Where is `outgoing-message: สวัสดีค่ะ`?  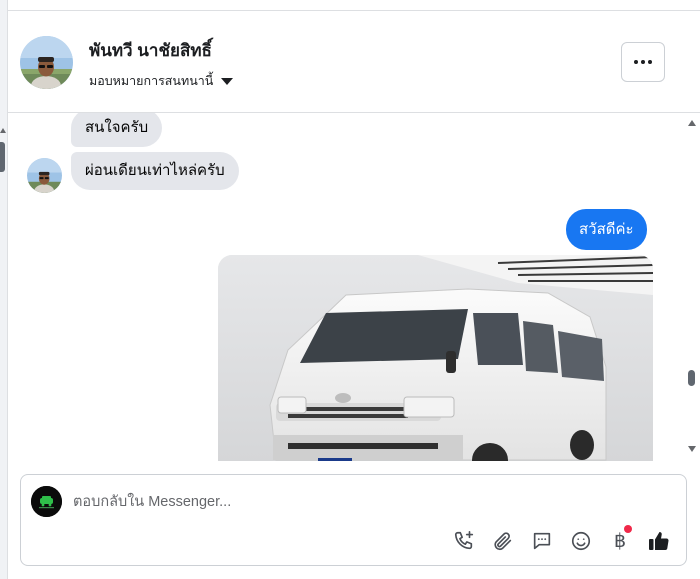 outgoing-message: สวัสดีค่ะ is located at coordinates (606, 229).